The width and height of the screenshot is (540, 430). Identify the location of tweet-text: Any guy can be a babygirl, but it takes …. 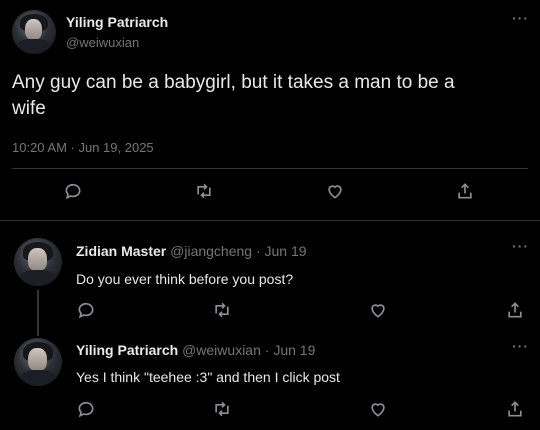
(233, 96).